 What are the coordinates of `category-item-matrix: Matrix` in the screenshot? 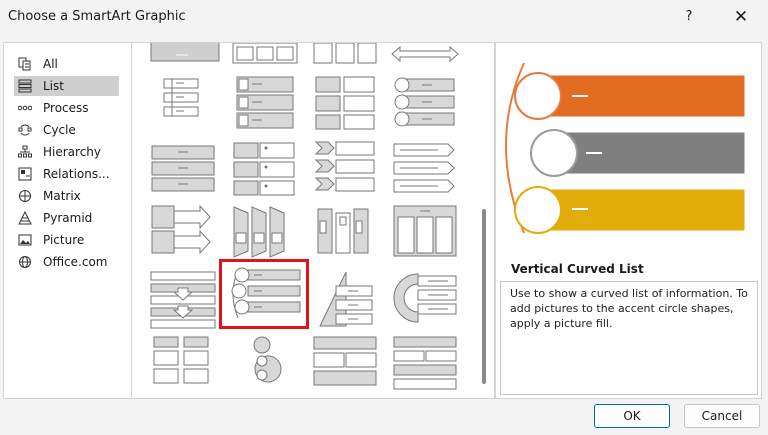 It's located at (66, 196).